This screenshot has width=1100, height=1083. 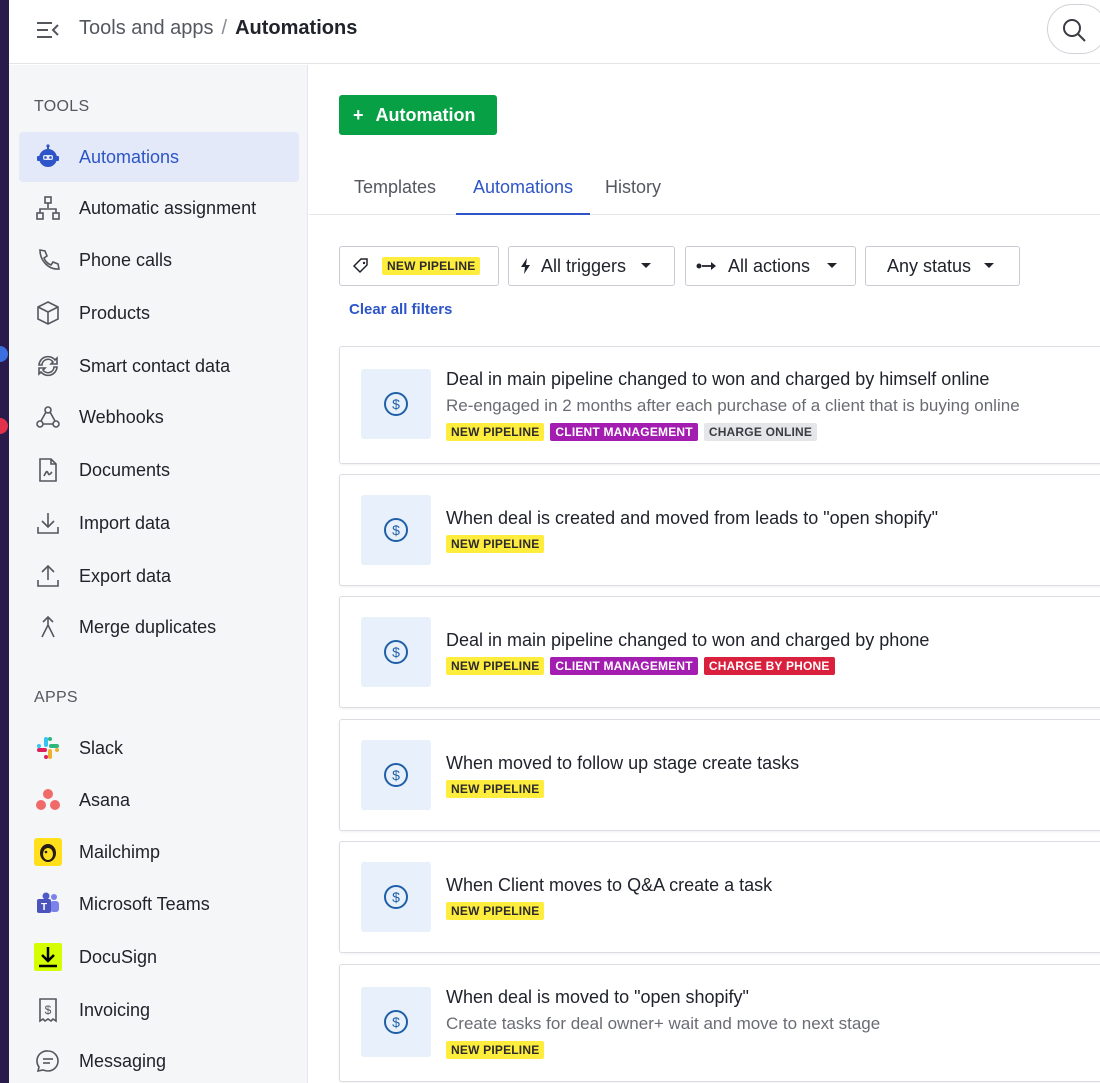 I want to click on sidebar-item-label: Export data, so click(x=125, y=575).